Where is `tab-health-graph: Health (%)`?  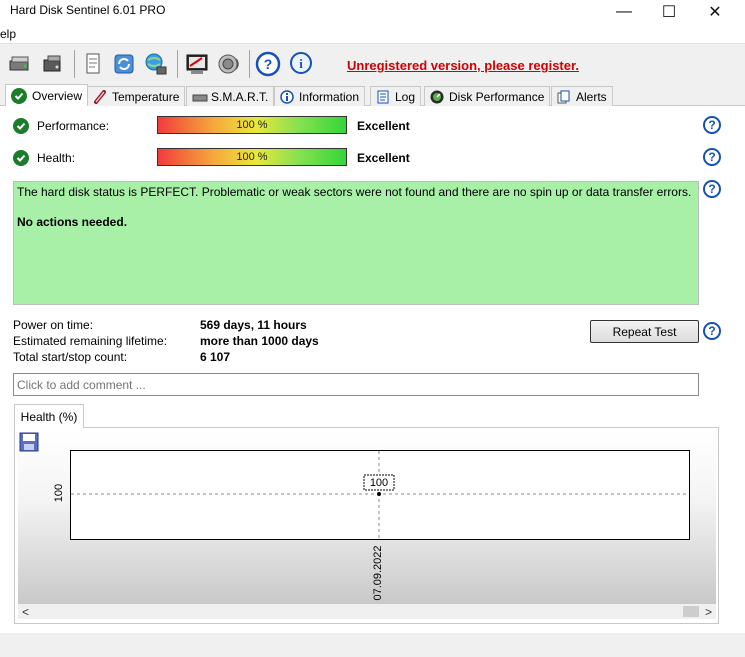 tab-health-graph: Health (%) is located at coordinates (49, 416).